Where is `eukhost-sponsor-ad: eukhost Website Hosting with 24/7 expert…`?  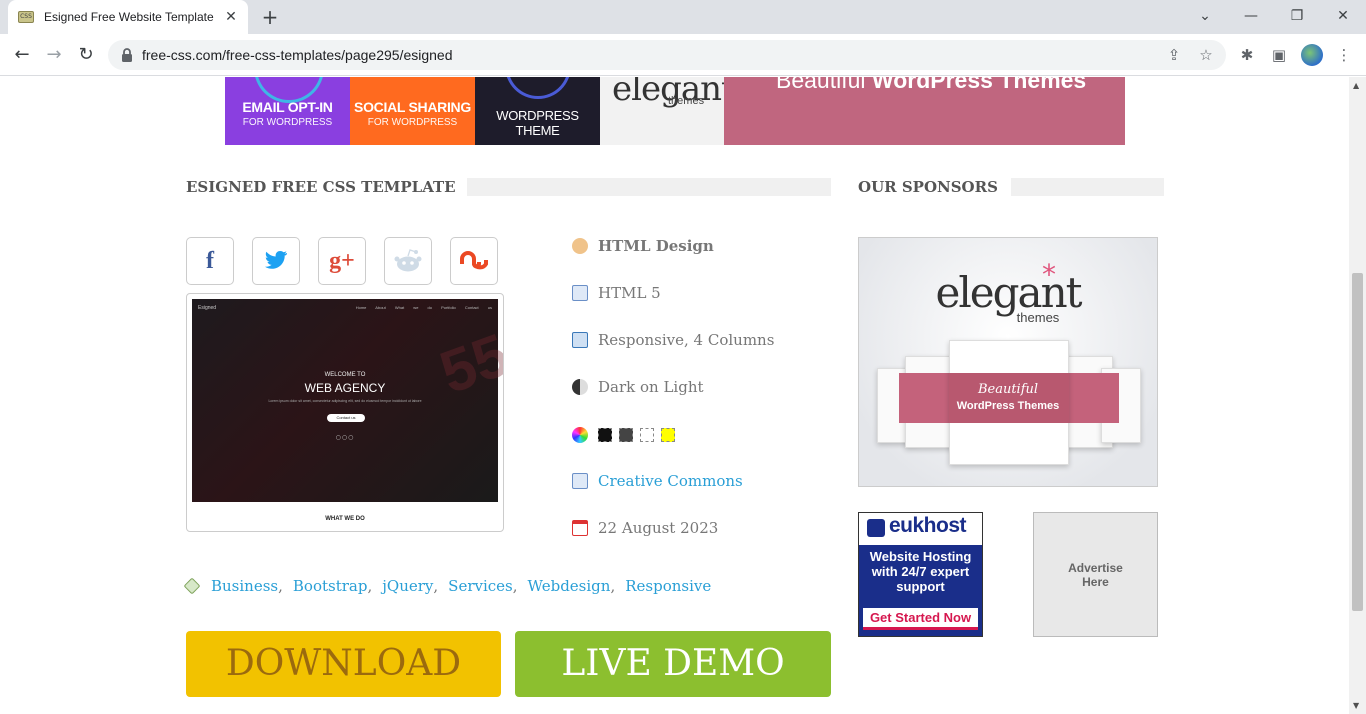 eukhost-sponsor-ad: eukhost Website Hosting with 24/7 expert… is located at coordinates (920, 574).